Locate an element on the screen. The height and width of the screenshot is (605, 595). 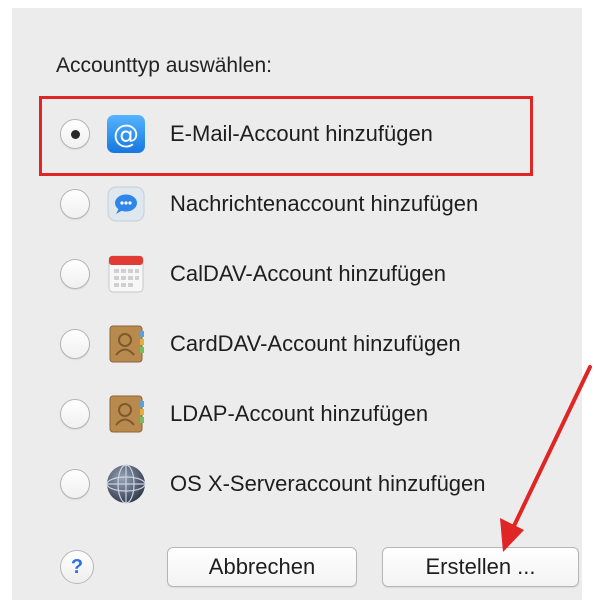
messages-bubble-icon is located at coordinates (126, 204).